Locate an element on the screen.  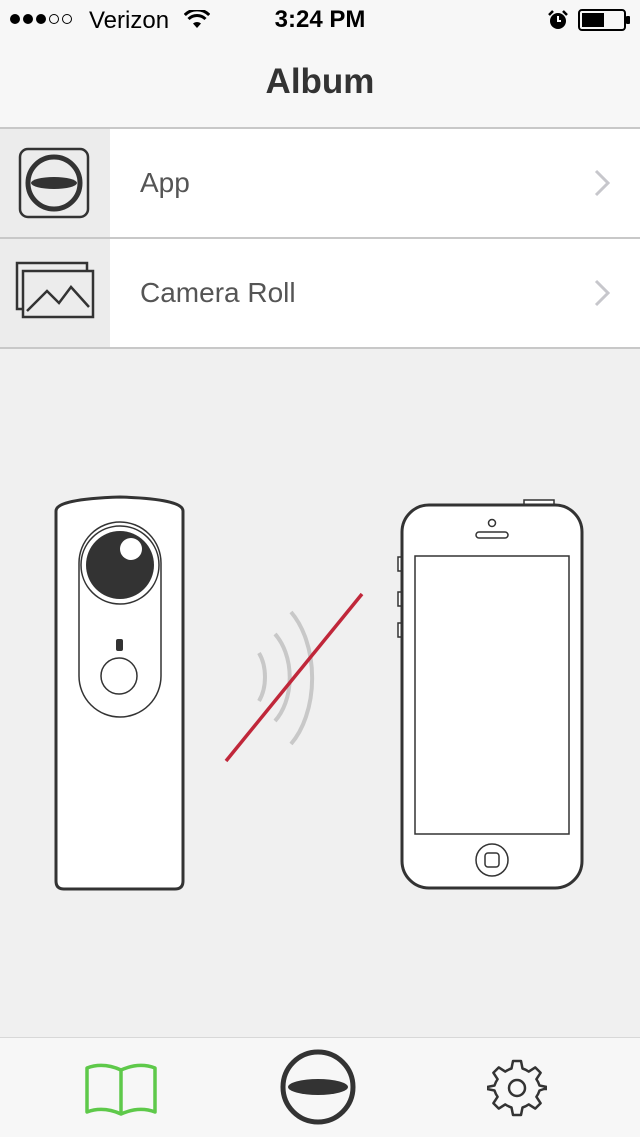
tab-capture is located at coordinates (319, 1087).